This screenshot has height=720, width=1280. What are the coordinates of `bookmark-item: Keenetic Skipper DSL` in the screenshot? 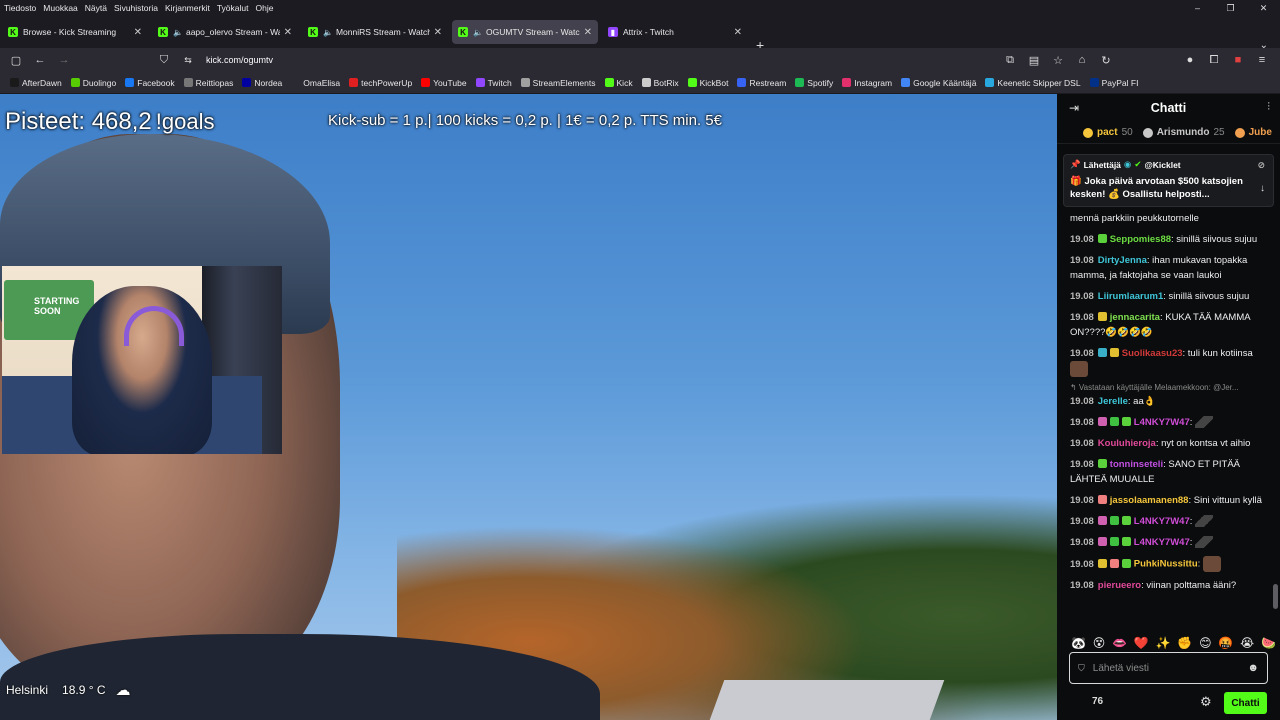 It's located at (1033, 83).